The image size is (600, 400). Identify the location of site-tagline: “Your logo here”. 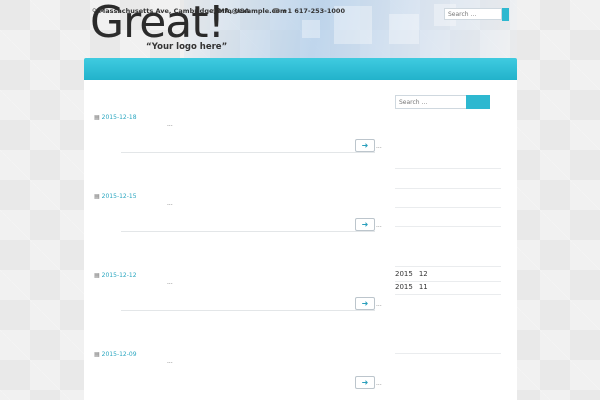
(187, 47).